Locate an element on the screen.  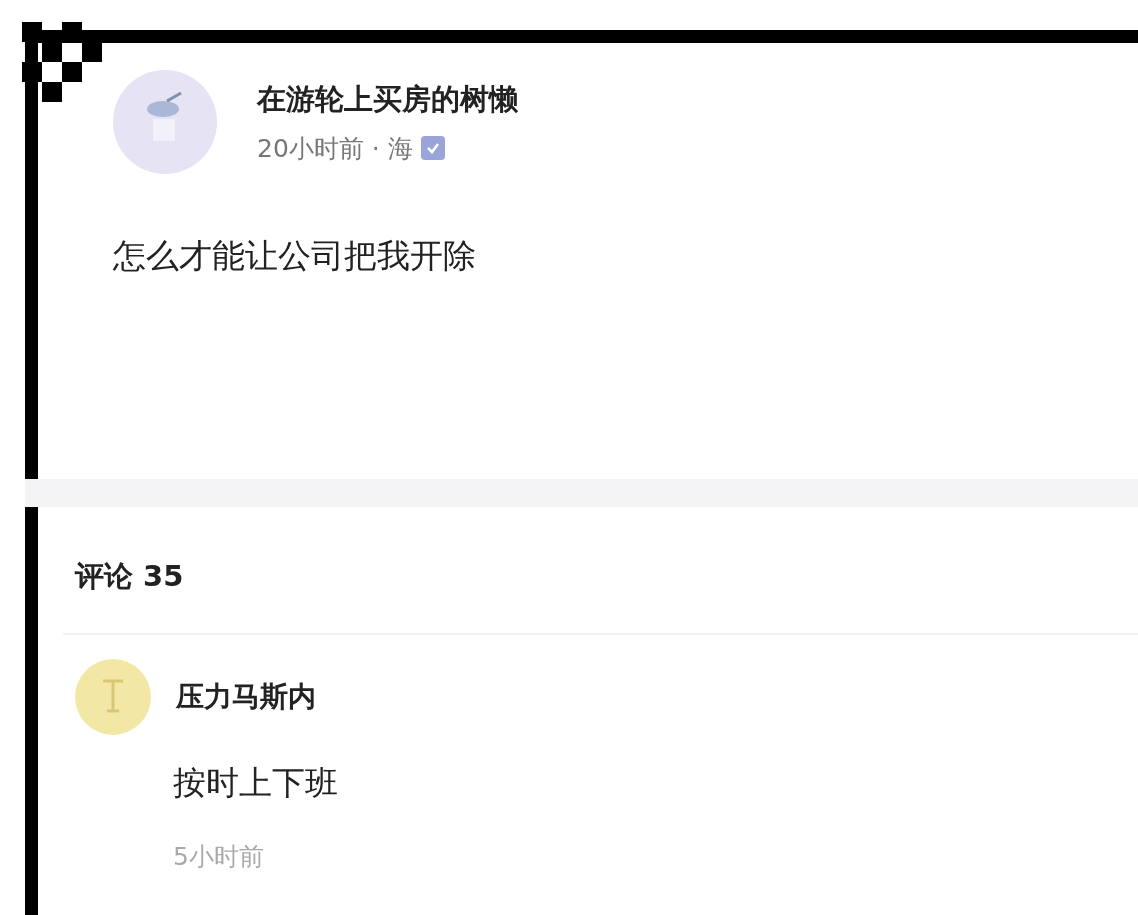
commenter-name: 压力马斯内 is located at coordinates (246, 697).